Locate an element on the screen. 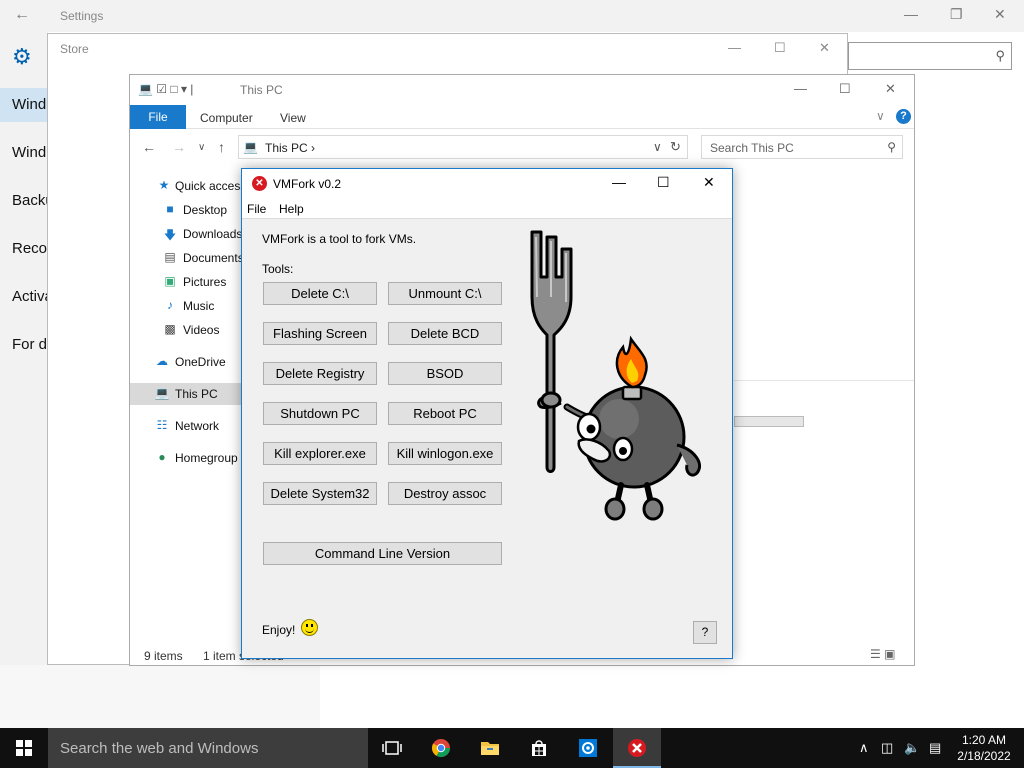 This screenshot has height=768, width=1024. sidebar-item-homegroup: ● Homegroup is located at coordinates (186, 458).